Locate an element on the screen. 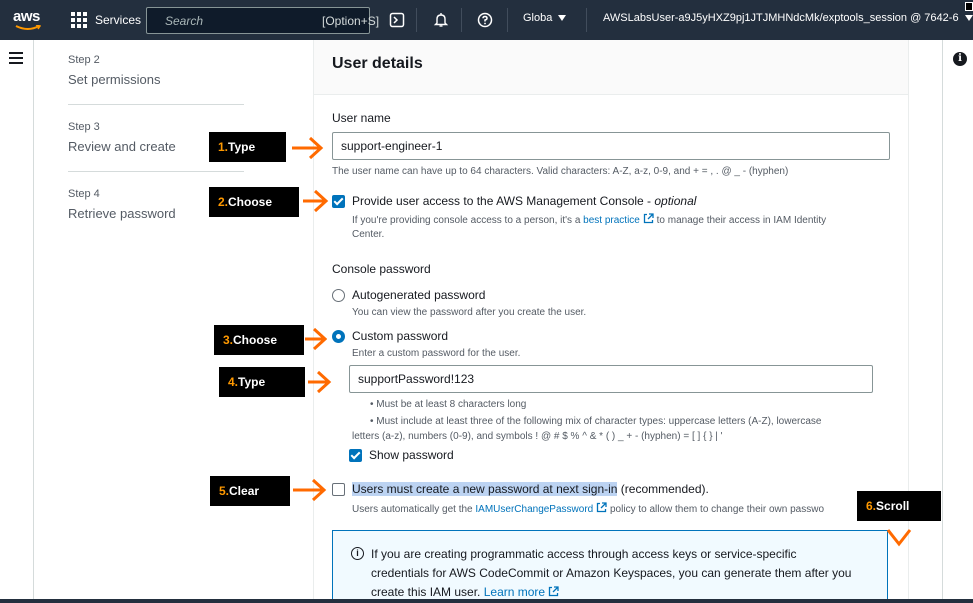 This screenshot has height=603, width=973. learn-more-link: Learn more is located at coordinates (521, 592).